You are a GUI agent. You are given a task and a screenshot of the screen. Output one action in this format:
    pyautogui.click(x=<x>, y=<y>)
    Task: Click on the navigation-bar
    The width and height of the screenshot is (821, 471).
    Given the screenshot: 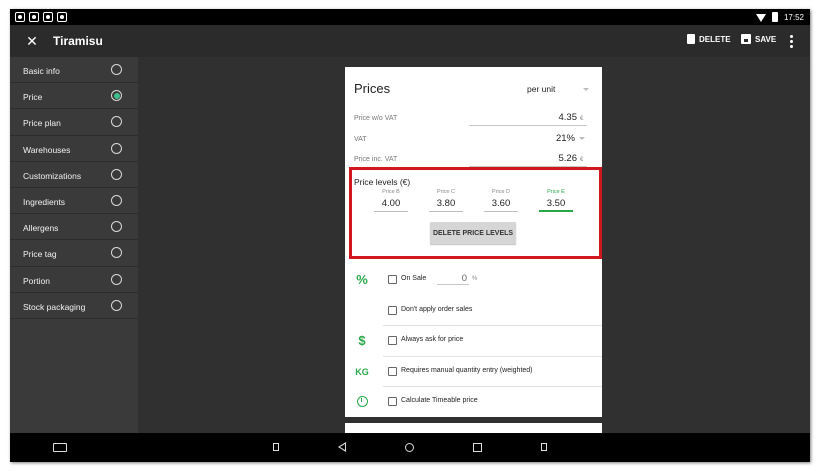 What is the action you would take?
    pyautogui.click(x=410, y=447)
    